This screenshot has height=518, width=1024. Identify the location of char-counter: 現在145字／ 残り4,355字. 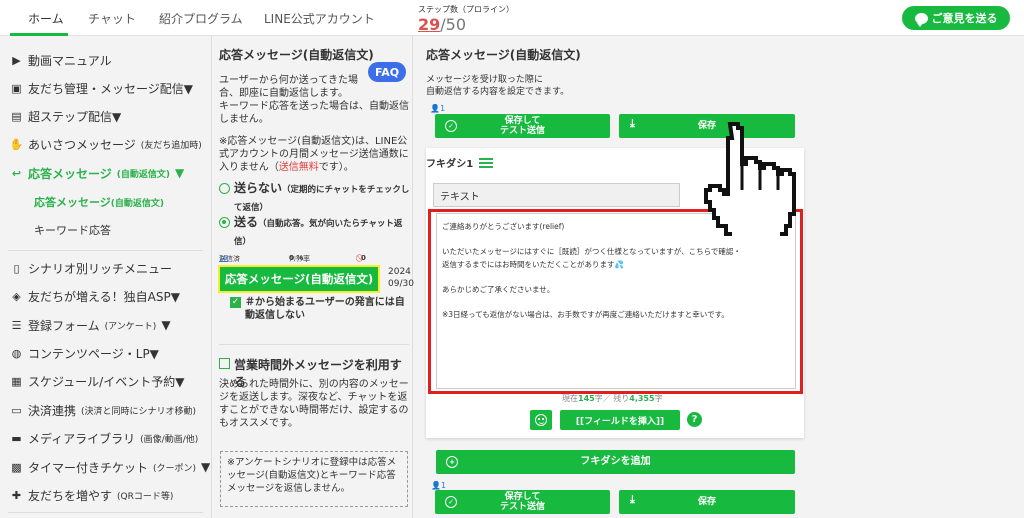
(612, 398).